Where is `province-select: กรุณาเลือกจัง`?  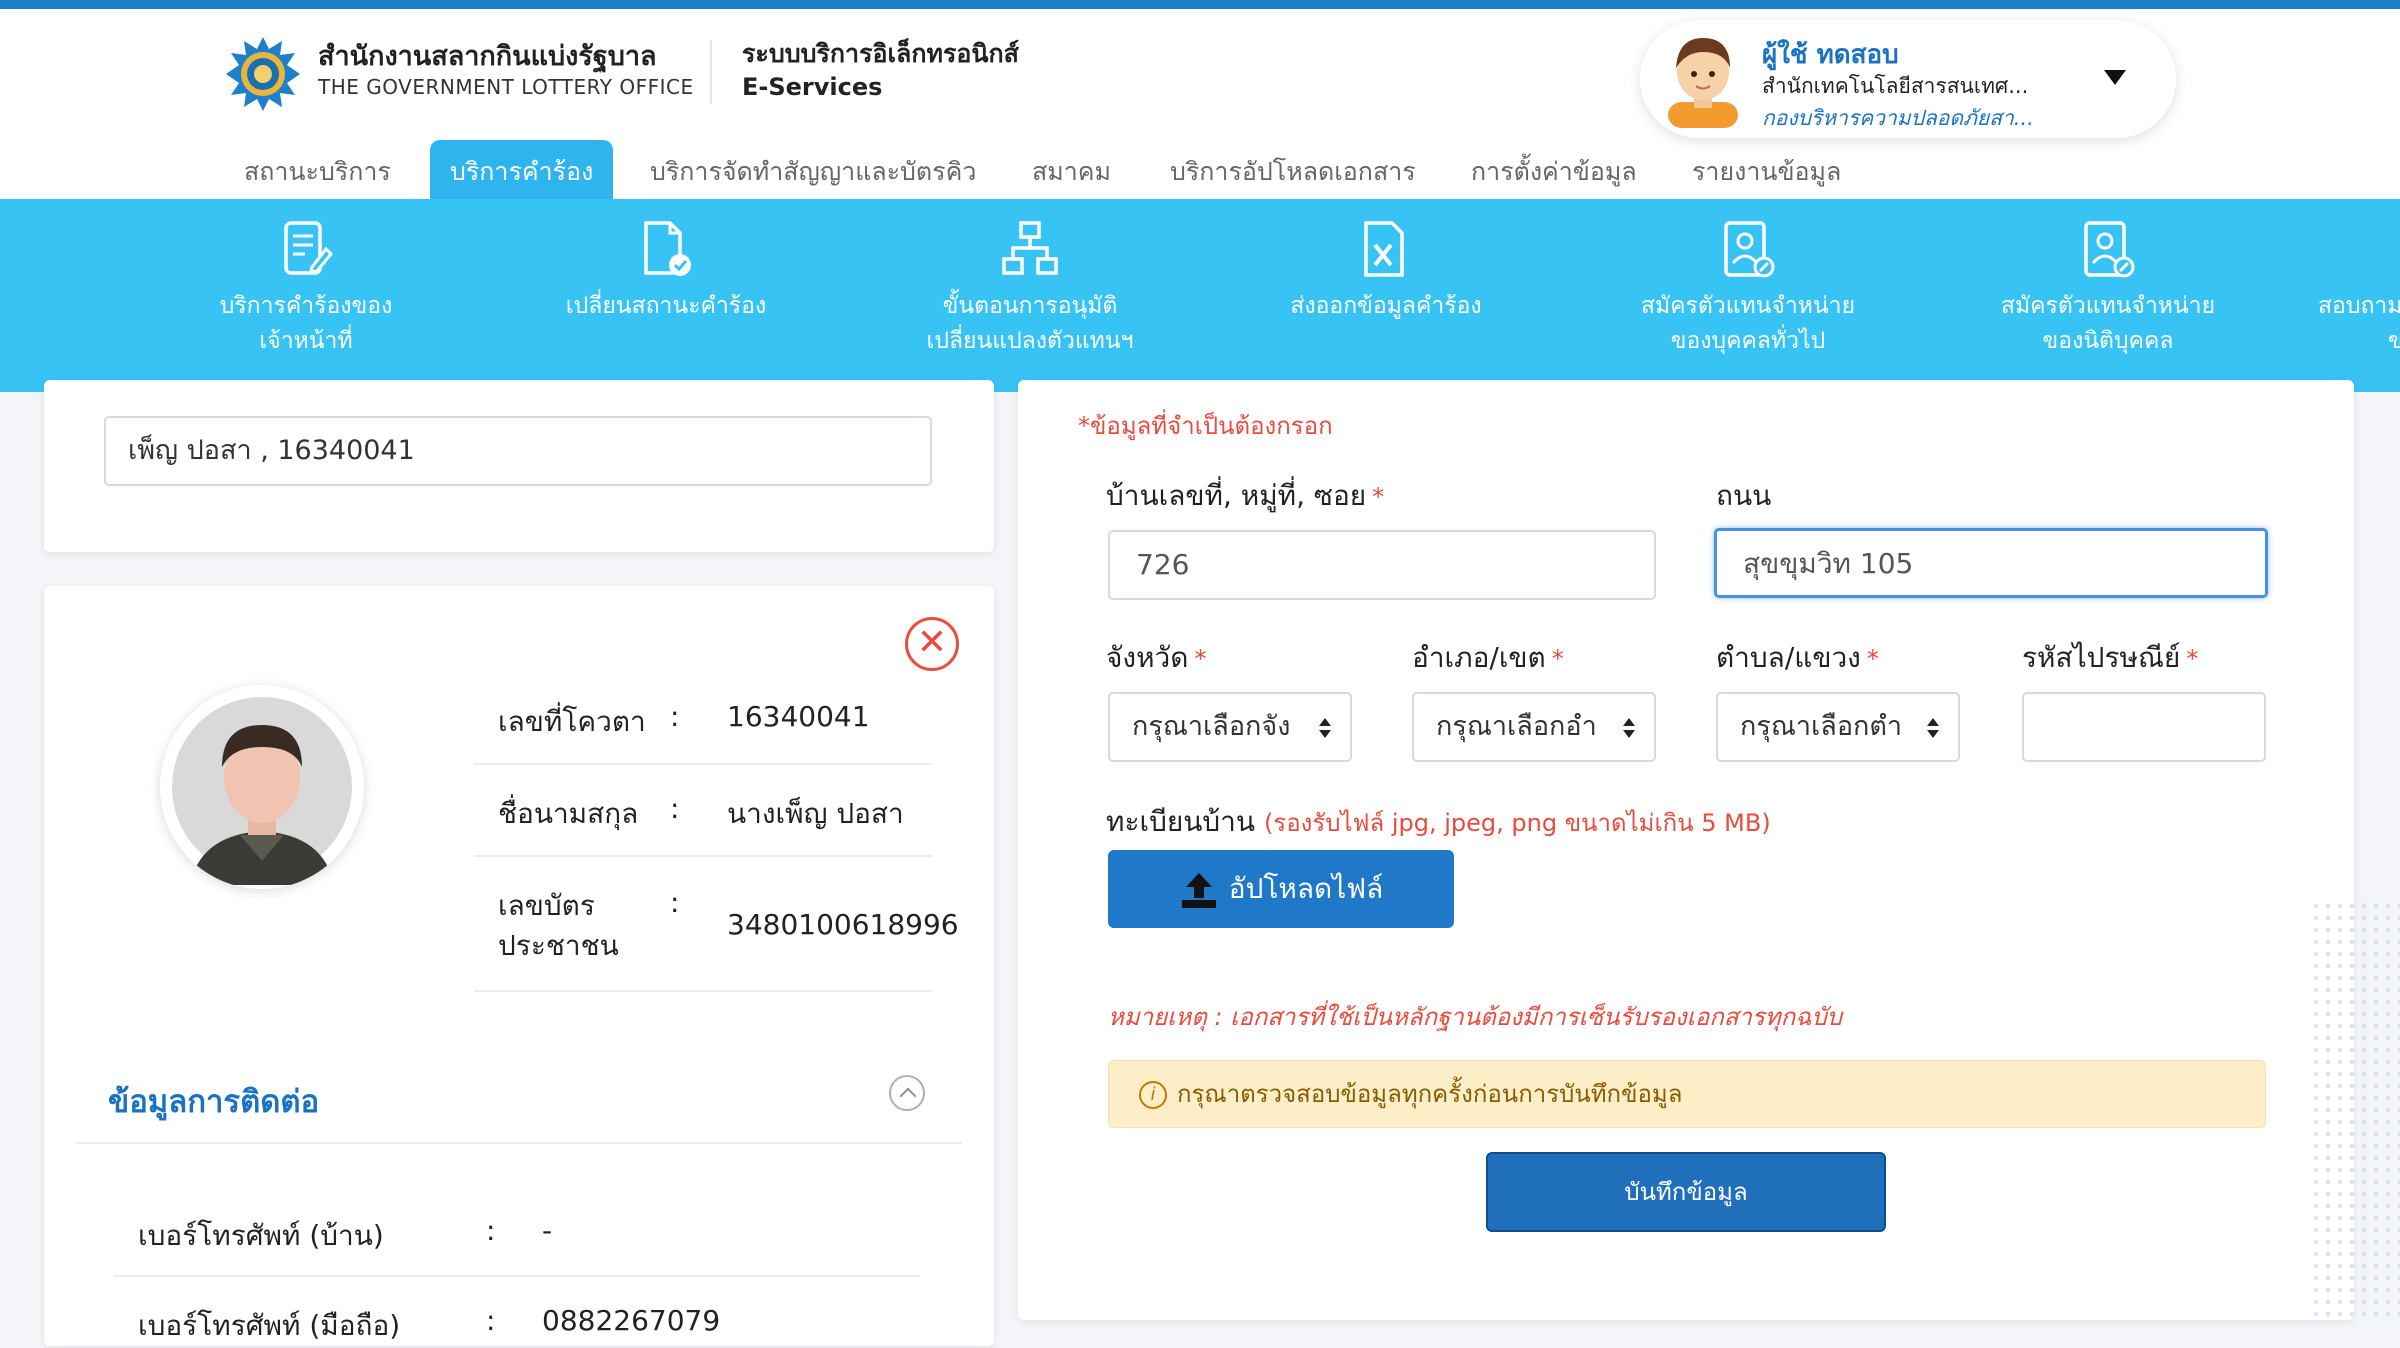
province-select: กรุณาเลือกจัง is located at coordinates (1230, 727).